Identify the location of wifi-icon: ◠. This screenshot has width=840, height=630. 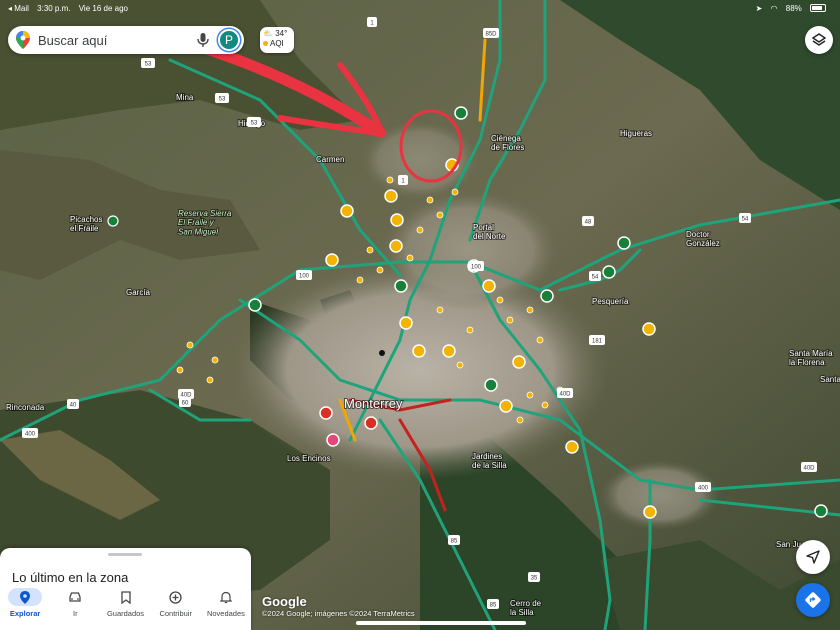
(774, 8).